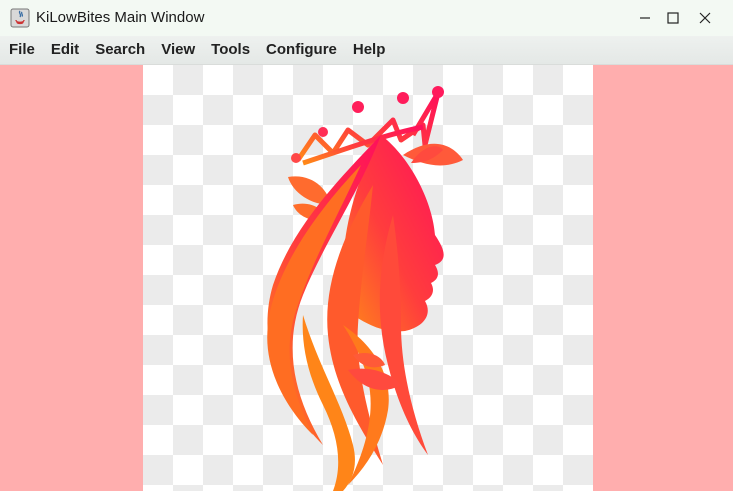  What do you see at coordinates (178, 50) in the screenshot?
I see `menu-view: View` at bounding box center [178, 50].